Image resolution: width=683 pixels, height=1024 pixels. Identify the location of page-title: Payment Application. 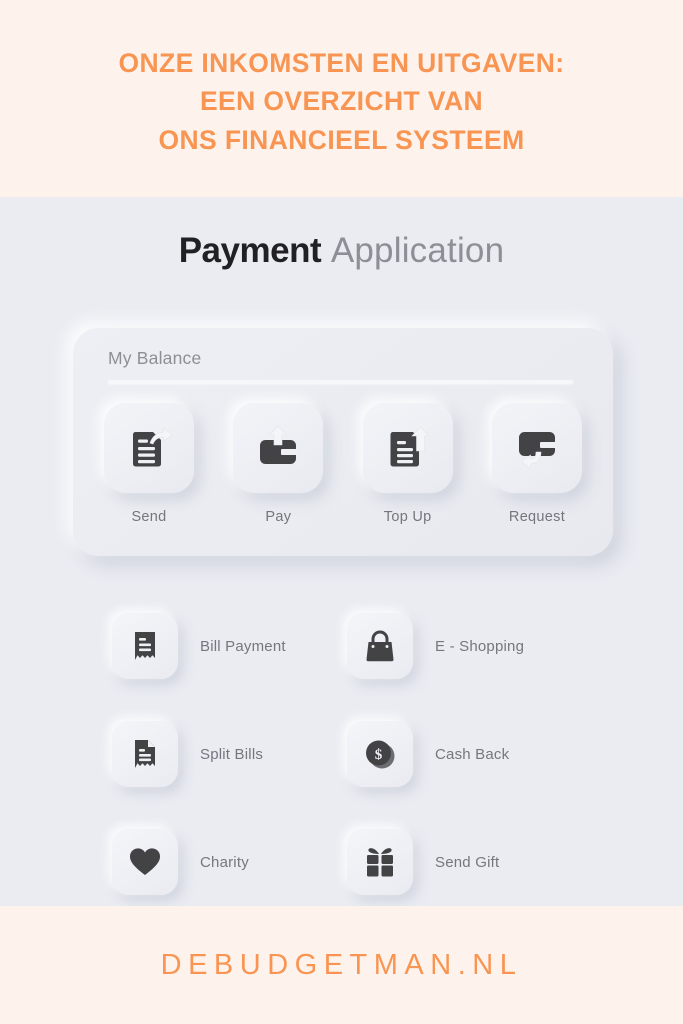
(341, 251).